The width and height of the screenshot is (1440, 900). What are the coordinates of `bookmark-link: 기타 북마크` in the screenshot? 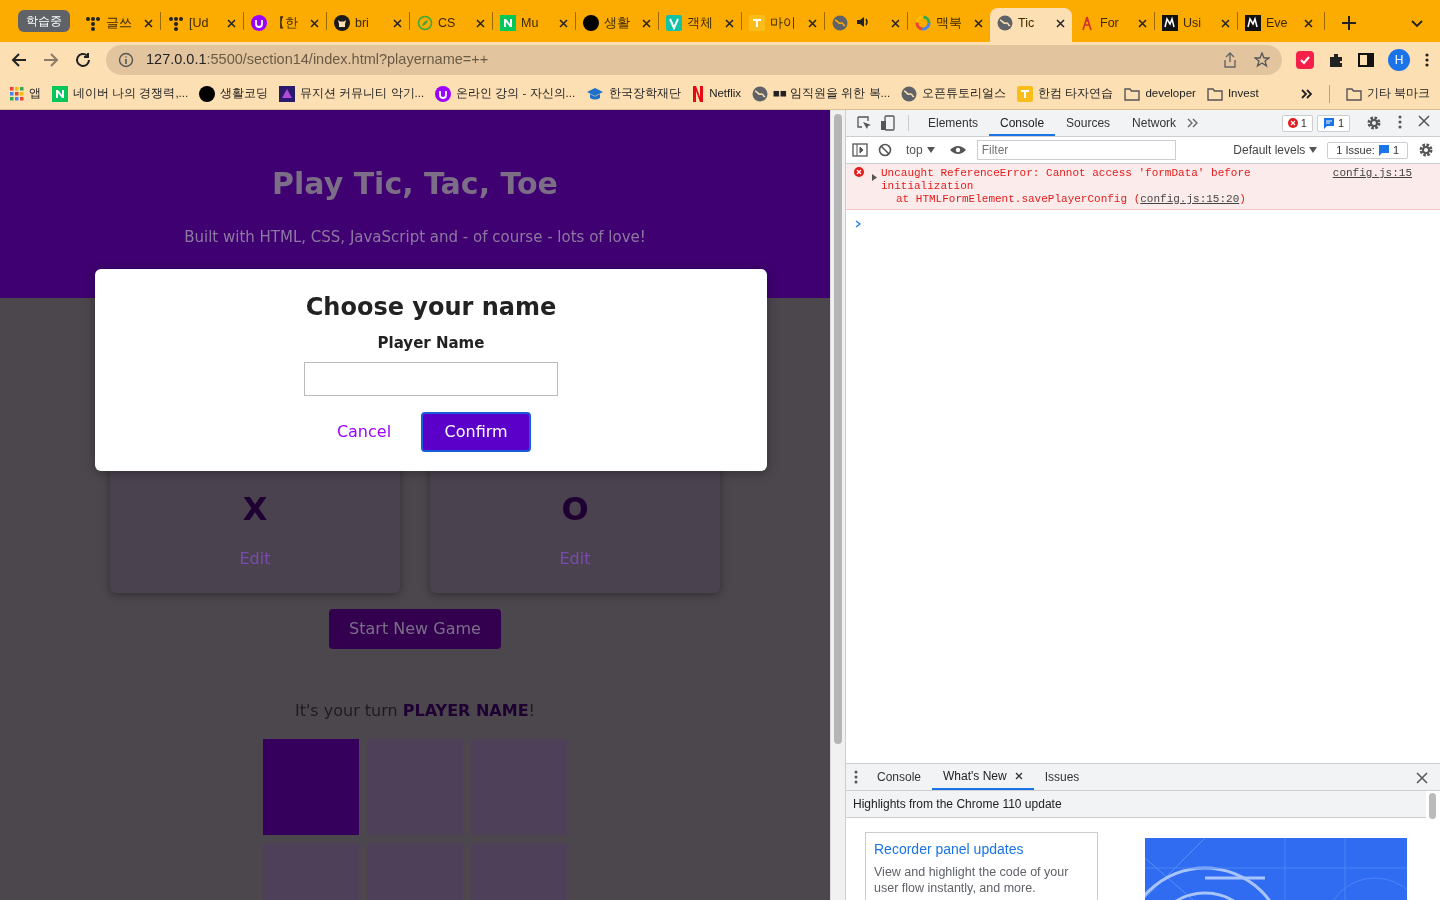 It's located at (1398, 93).